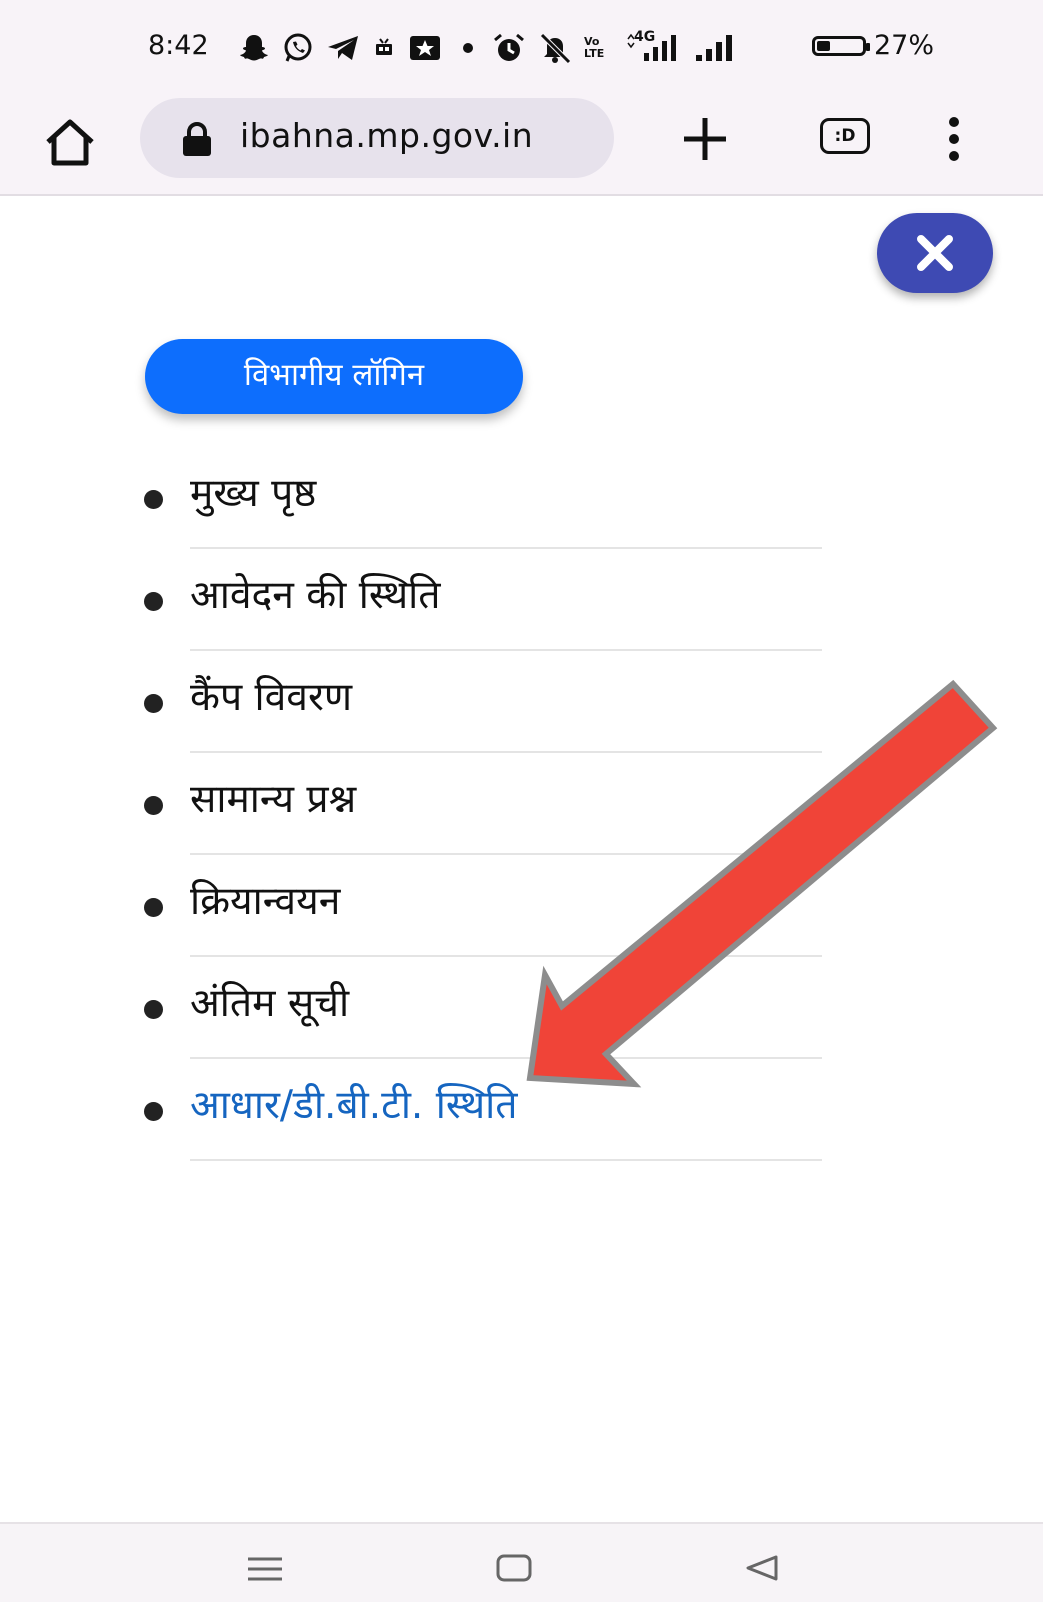 The image size is (1043, 1602). What do you see at coordinates (253, 493) in the screenshot?
I see `menu-item-label: मुख्य पृष्ठ` at bounding box center [253, 493].